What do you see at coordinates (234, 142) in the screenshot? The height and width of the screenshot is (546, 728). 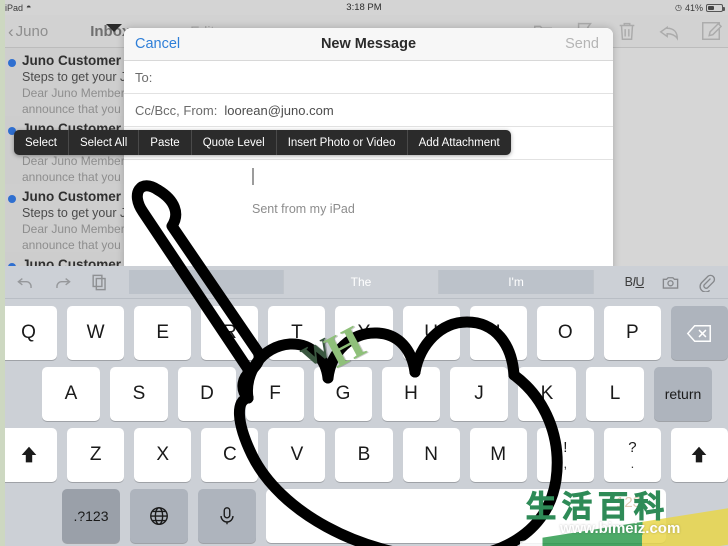 I see `menu-item-quote-level: Quote Level` at bounding box center [234, 142].